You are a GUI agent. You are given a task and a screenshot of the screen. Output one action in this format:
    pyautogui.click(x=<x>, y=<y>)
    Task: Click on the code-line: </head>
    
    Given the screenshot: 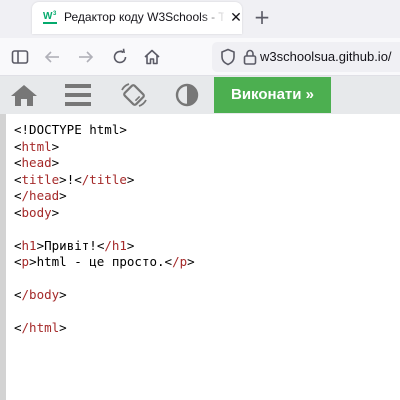 What is the action you would take?
    pyautogui.click(x=40, y=195)
    